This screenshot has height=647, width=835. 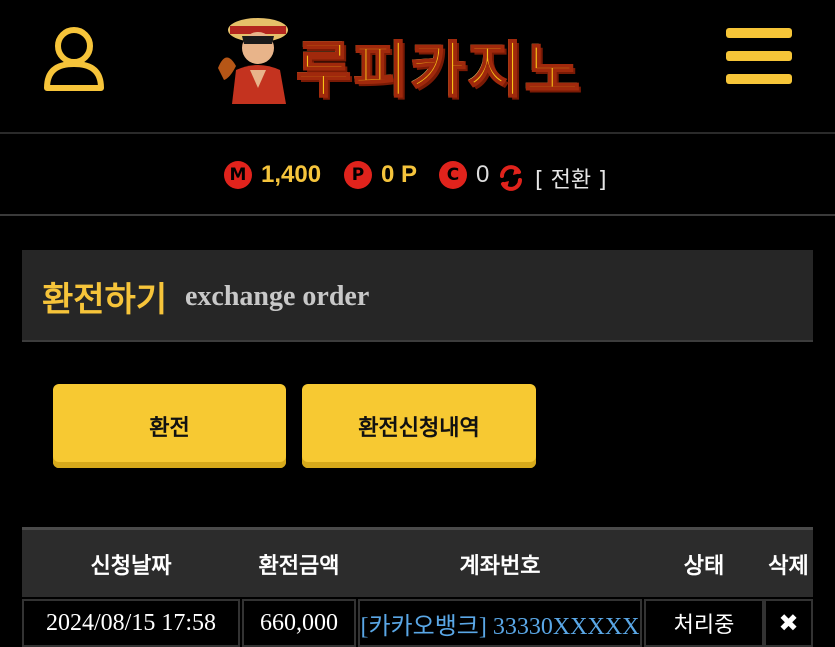 I want to click on hamburger-menu-icon, so click(x=760, y=57).